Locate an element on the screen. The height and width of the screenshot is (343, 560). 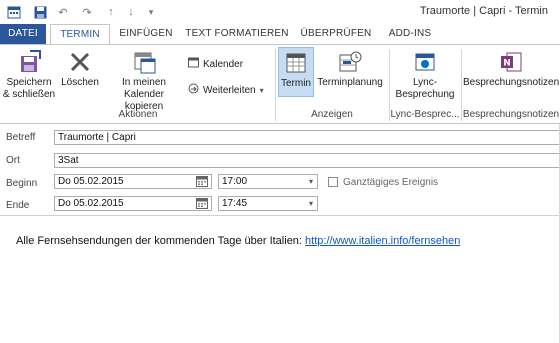
location-label: Ort is located at coordinates (13, 160).